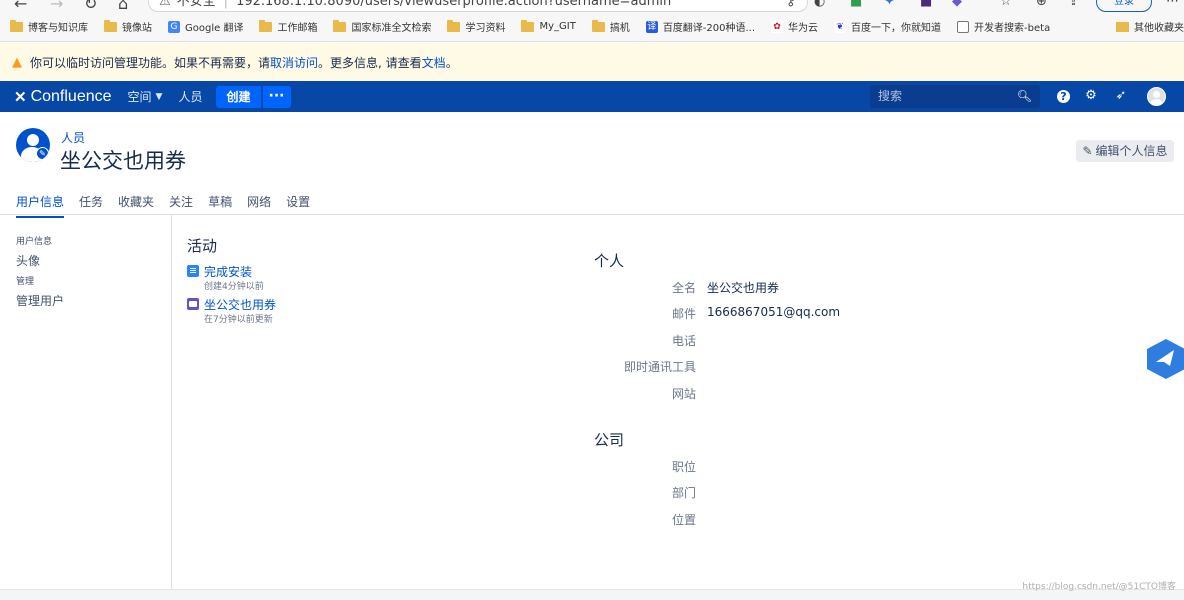  Describe the element at coordinates (234, 287) in the screenshot. I see `activity-meta: 创建4分钟以前` at that location.